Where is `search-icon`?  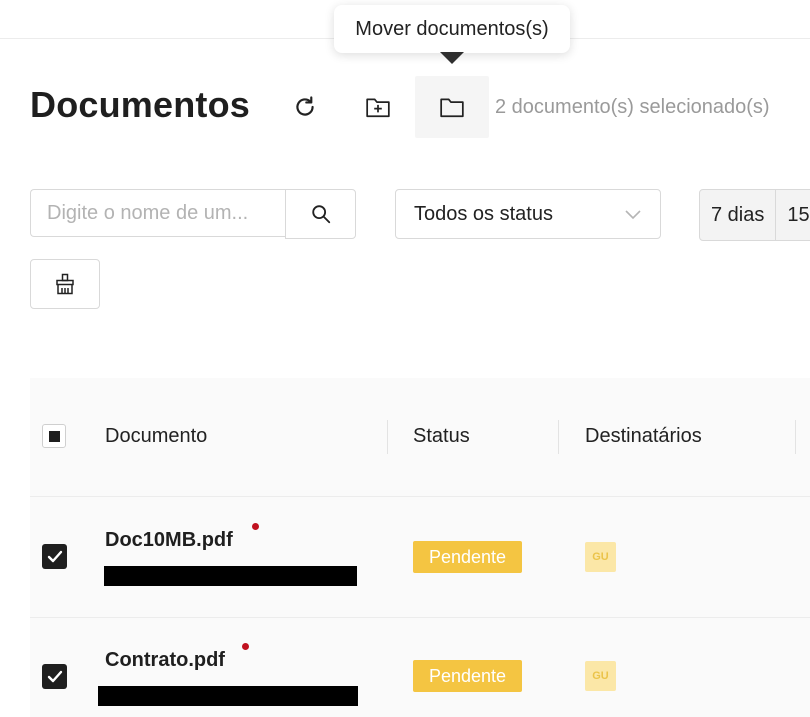
search-icon is located at coordinates (320, 214).